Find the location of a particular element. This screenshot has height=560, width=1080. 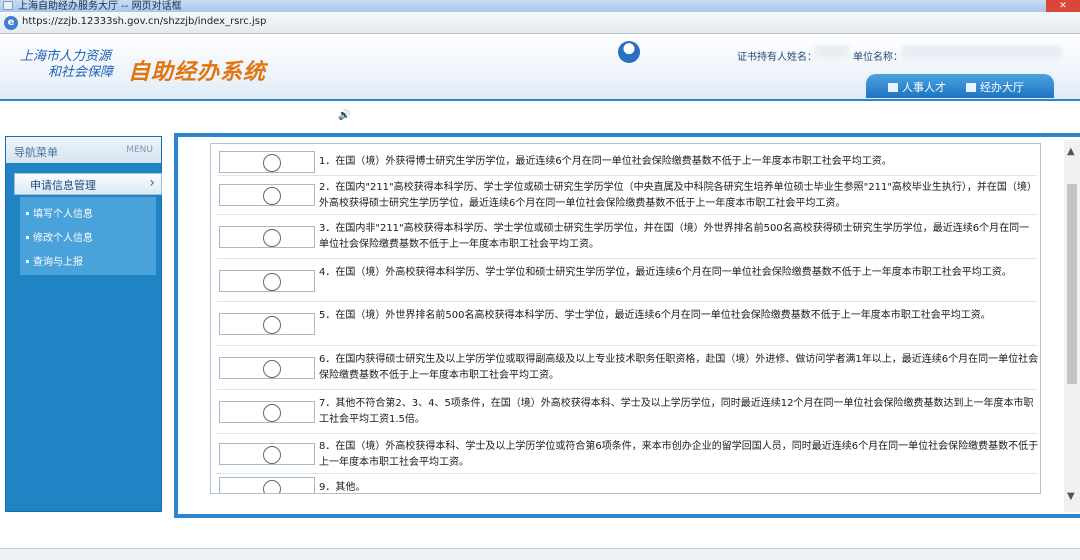

monitor-icon is located at coordinates (893, 87).